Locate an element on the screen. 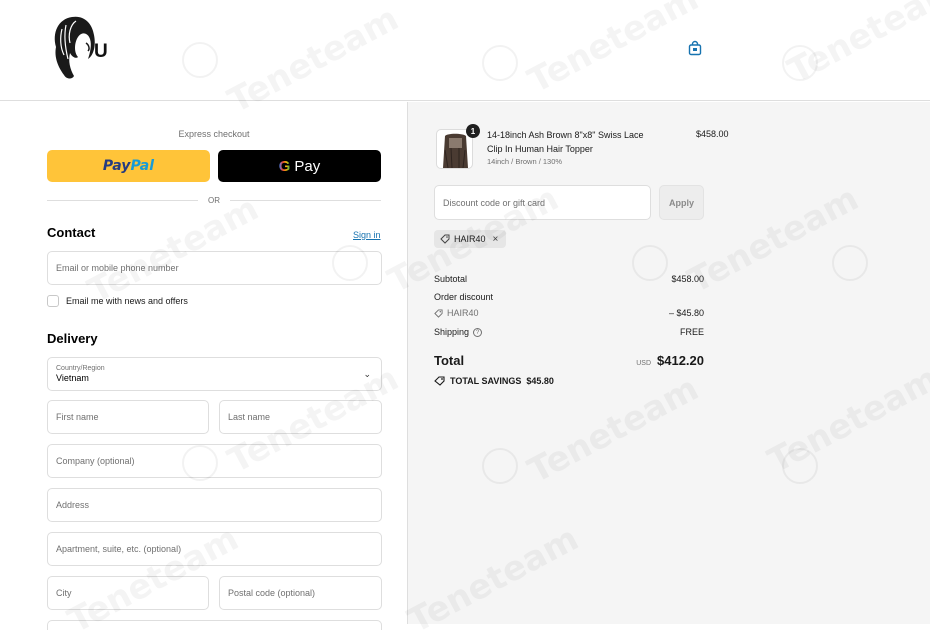  google-pay-label: Pay is located at coordinates (307, 166).